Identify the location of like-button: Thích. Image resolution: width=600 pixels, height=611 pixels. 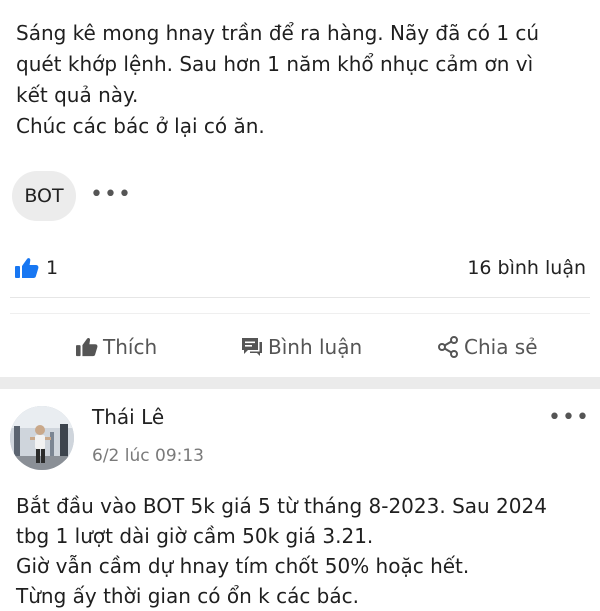
(116, 347).